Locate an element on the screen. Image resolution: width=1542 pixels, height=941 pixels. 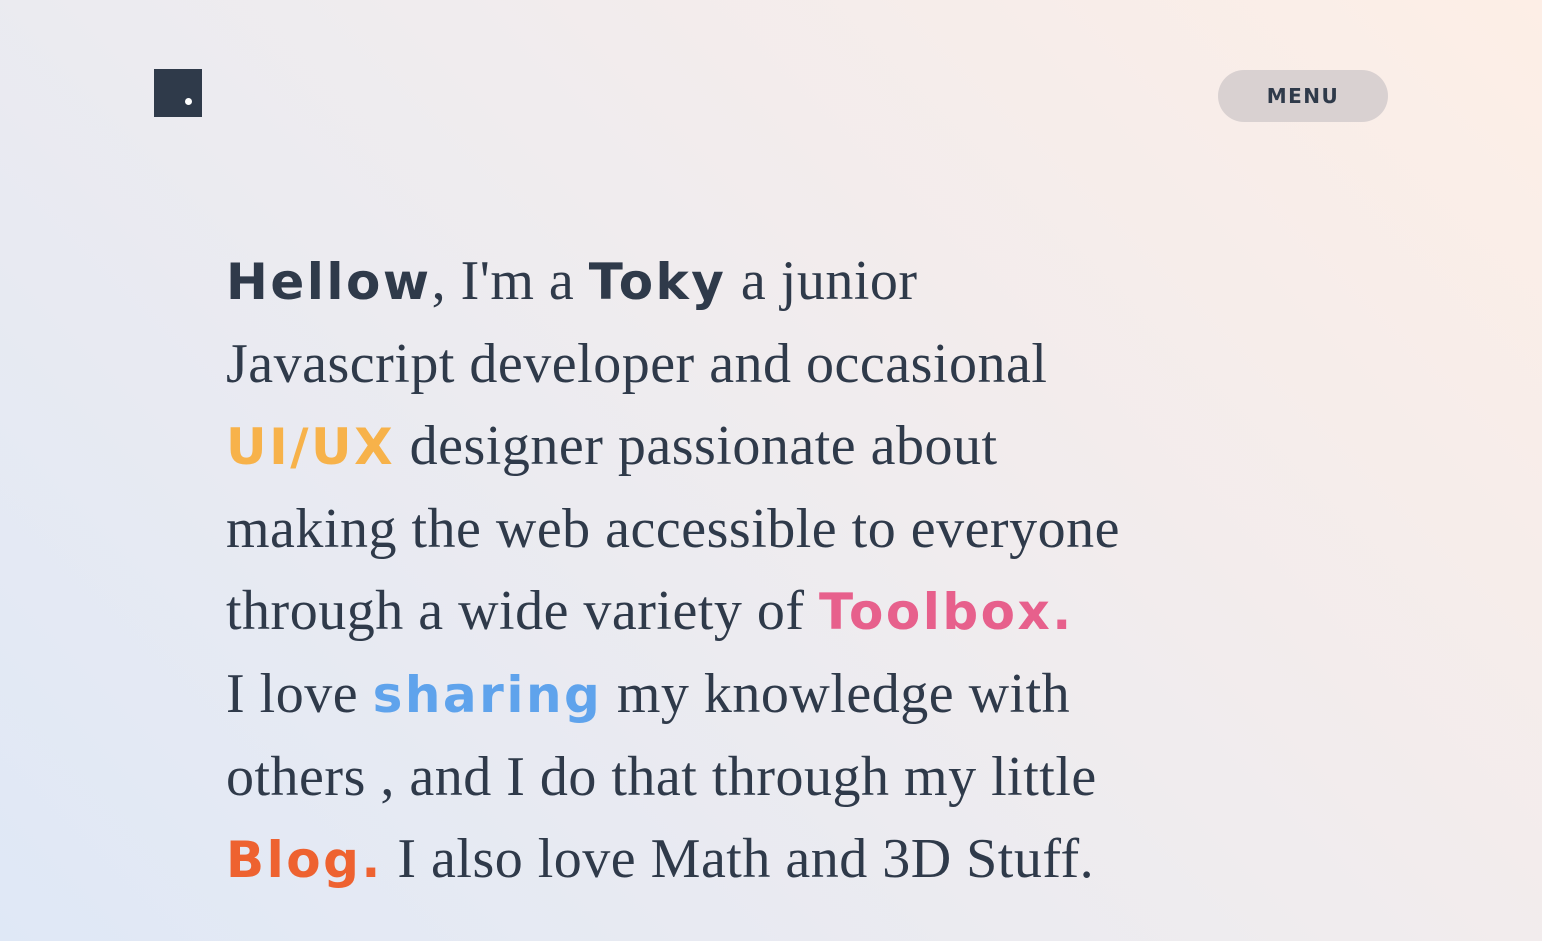
intro-text-3: Javascript developer and occasional is located at coordinates (637, 364).